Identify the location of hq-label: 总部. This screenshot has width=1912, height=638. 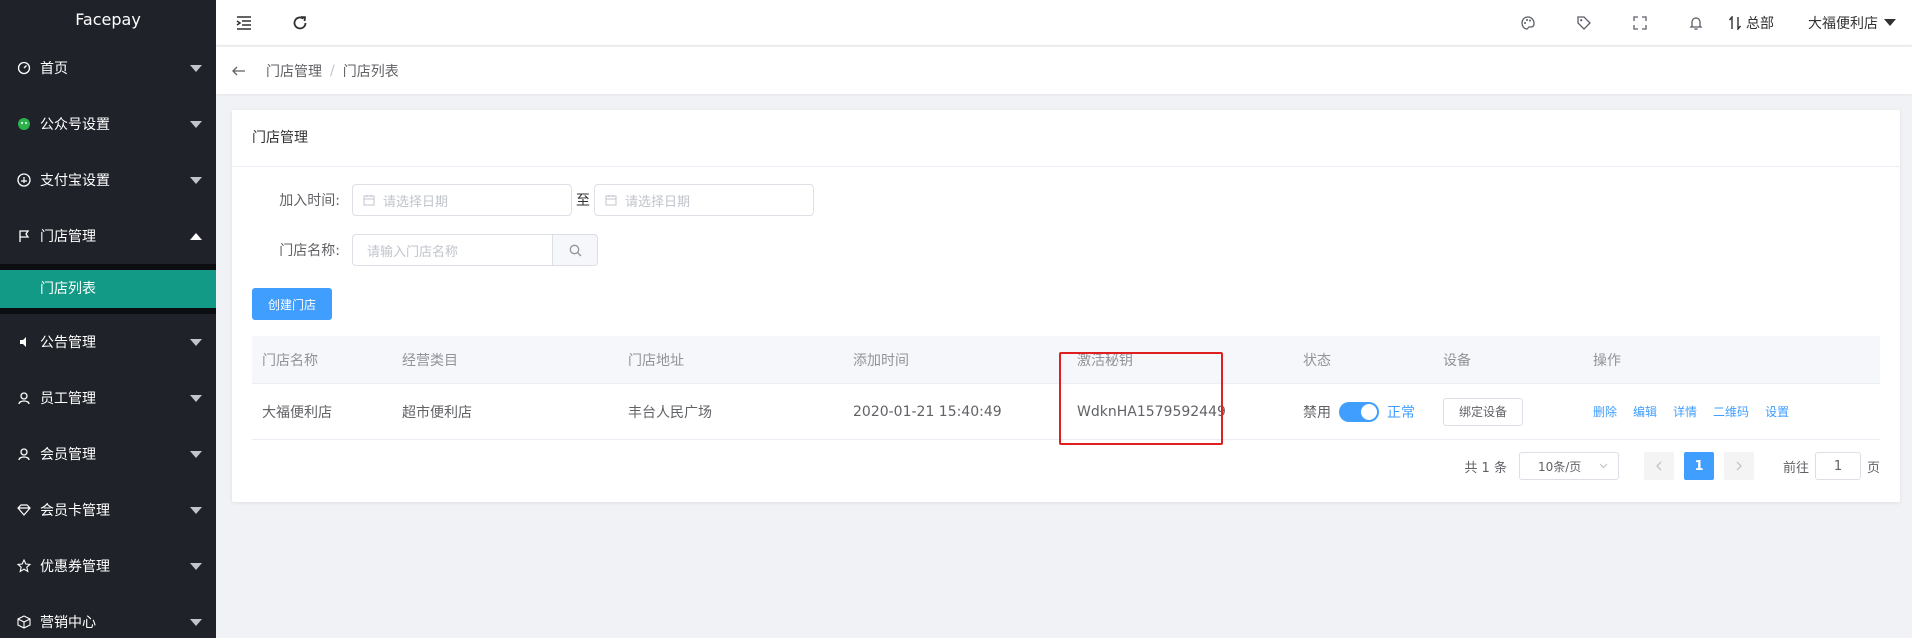
(1760, 23).